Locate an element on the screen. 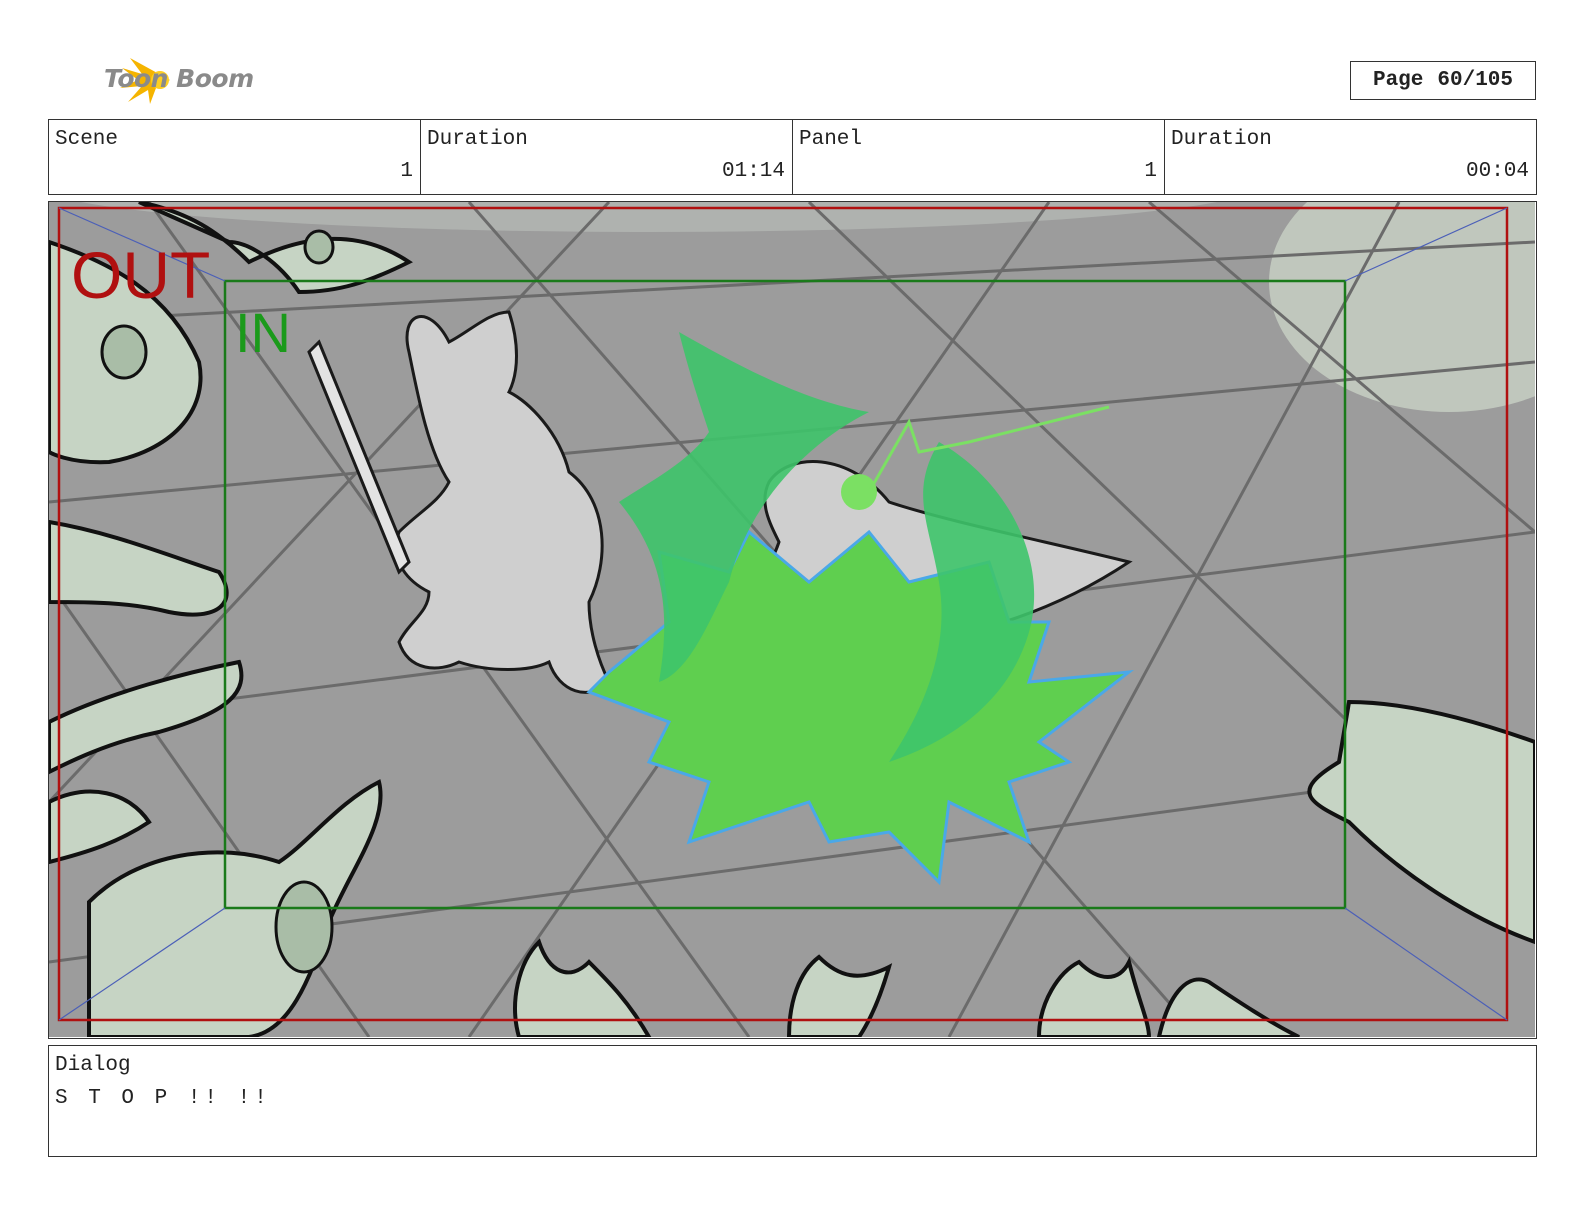  logo-text: Toon Boom is located at coordinates (179, 78).